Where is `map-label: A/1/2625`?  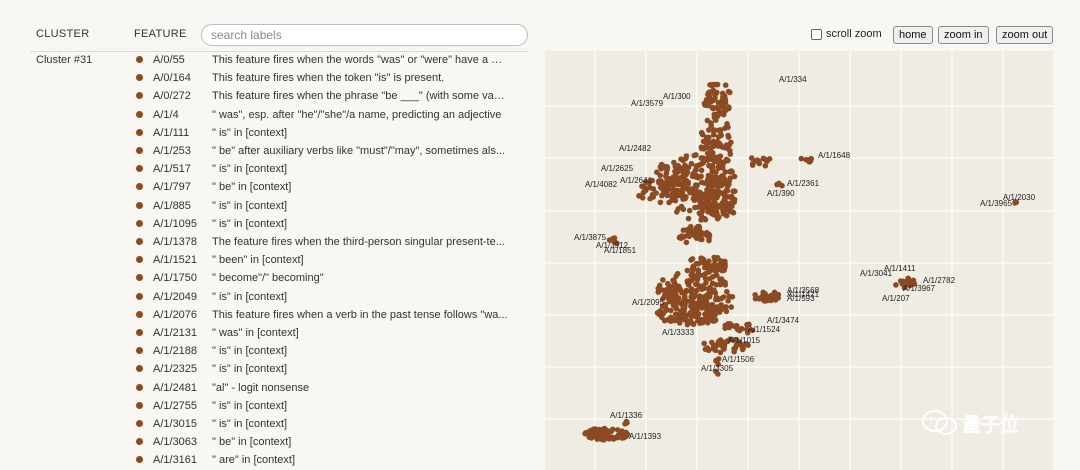
map-label: A/1/2625 is located at coordinates (617, 168).